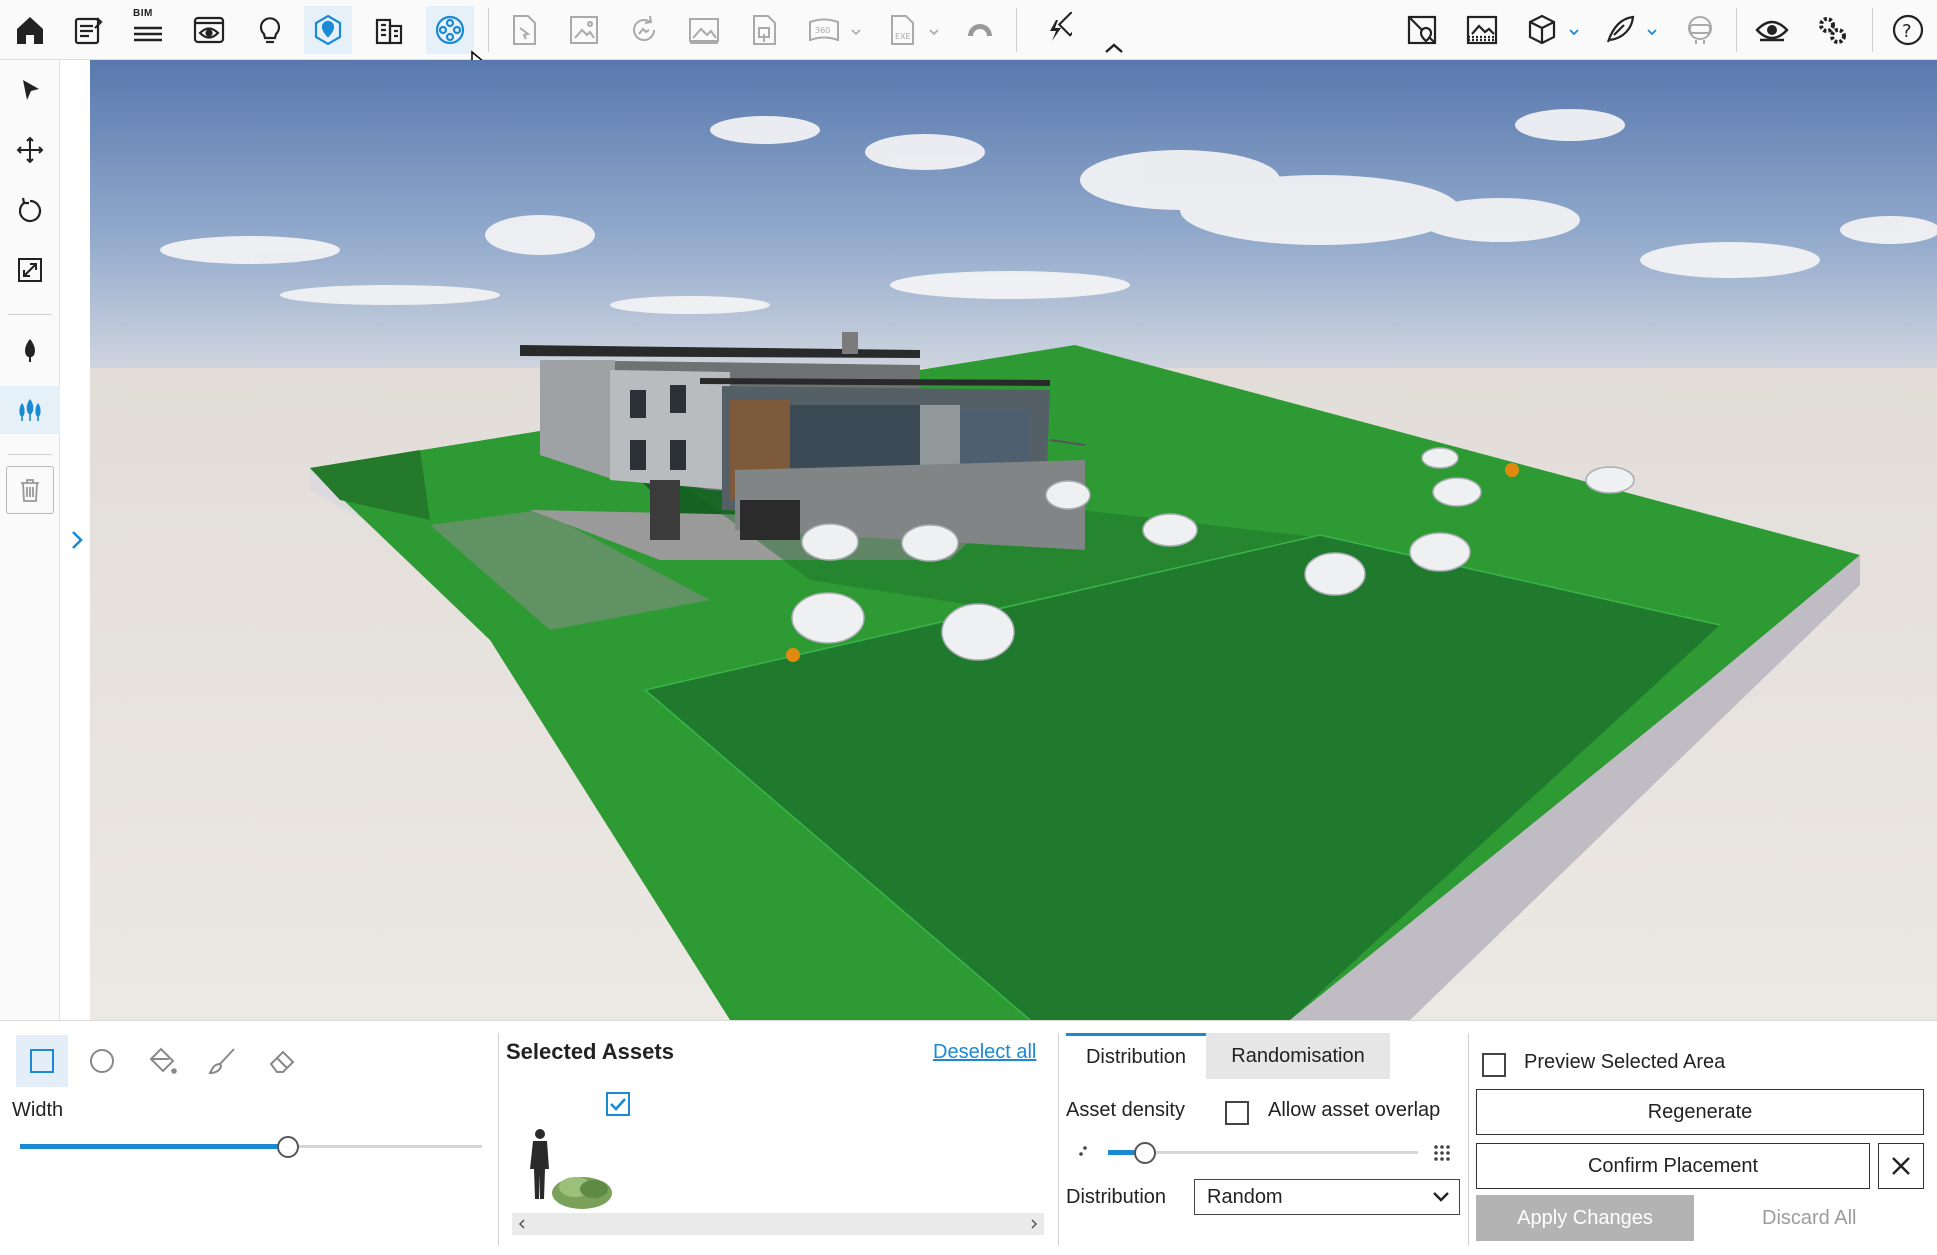 This screenshot has width=1937, height=1255. What do you see at coordinates (1237, 1113) in the screenshot?
I see `allow-overlap-checkbox` at bounding box center [1237, 1113].